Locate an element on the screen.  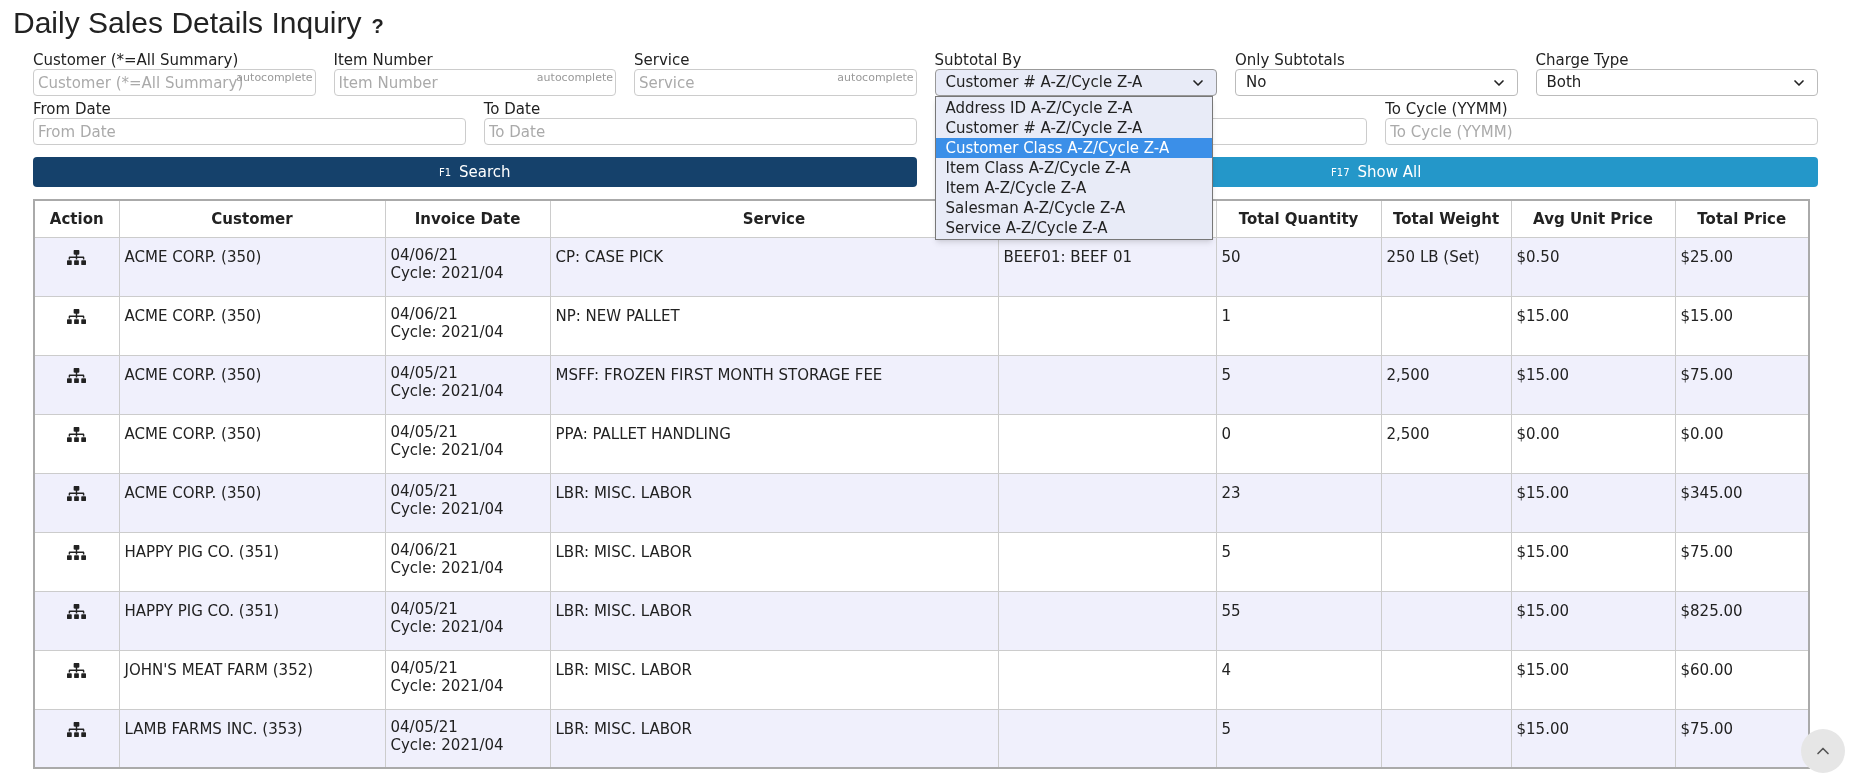
table-cell: 1 is located at coordinates (1226, 315).